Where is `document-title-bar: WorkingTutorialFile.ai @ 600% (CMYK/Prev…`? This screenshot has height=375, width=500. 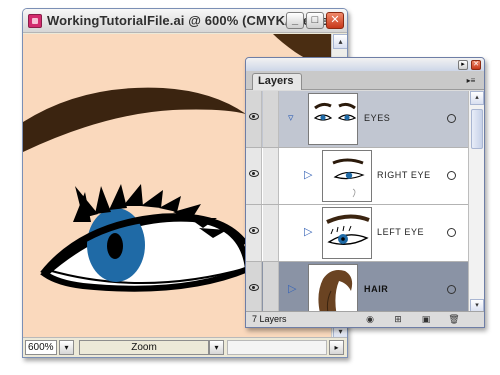 document-title-bar: WorkingTutorialFile.ai @ 600% (CMYK/Prev… is located at coordinates (185, 21).